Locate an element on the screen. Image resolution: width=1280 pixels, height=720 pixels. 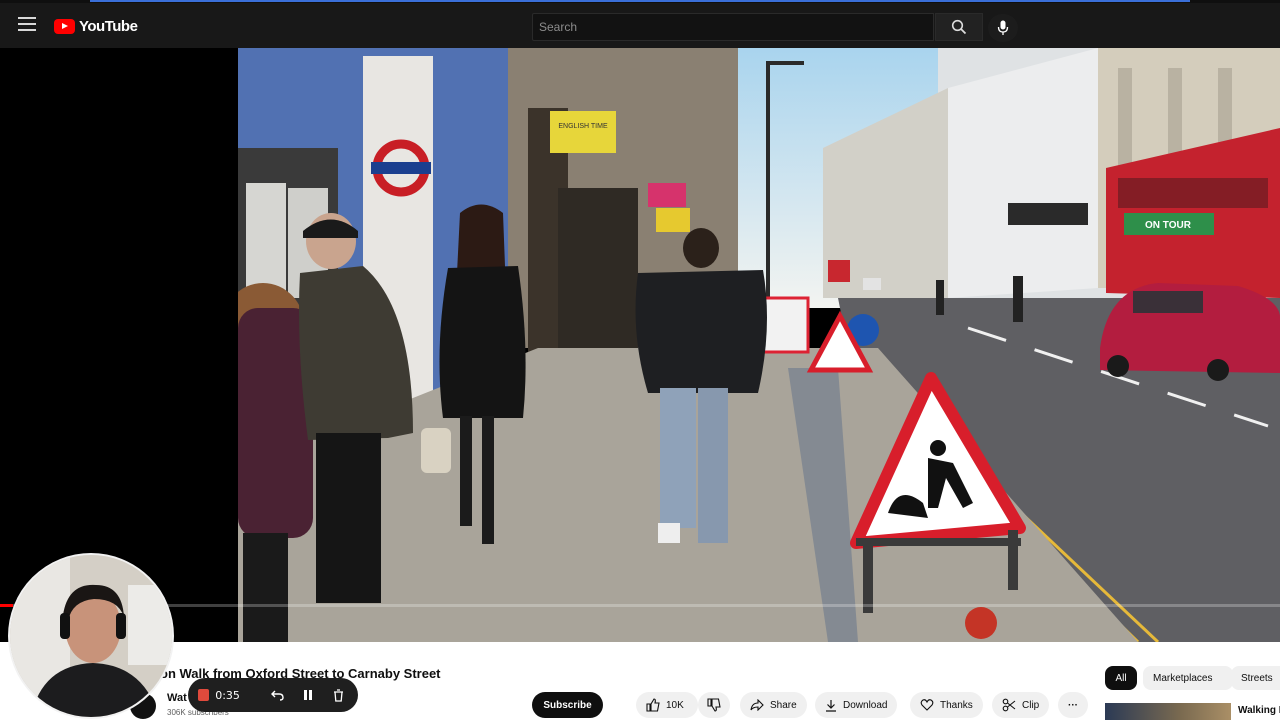
search-button is located at coordinates (959, 27).